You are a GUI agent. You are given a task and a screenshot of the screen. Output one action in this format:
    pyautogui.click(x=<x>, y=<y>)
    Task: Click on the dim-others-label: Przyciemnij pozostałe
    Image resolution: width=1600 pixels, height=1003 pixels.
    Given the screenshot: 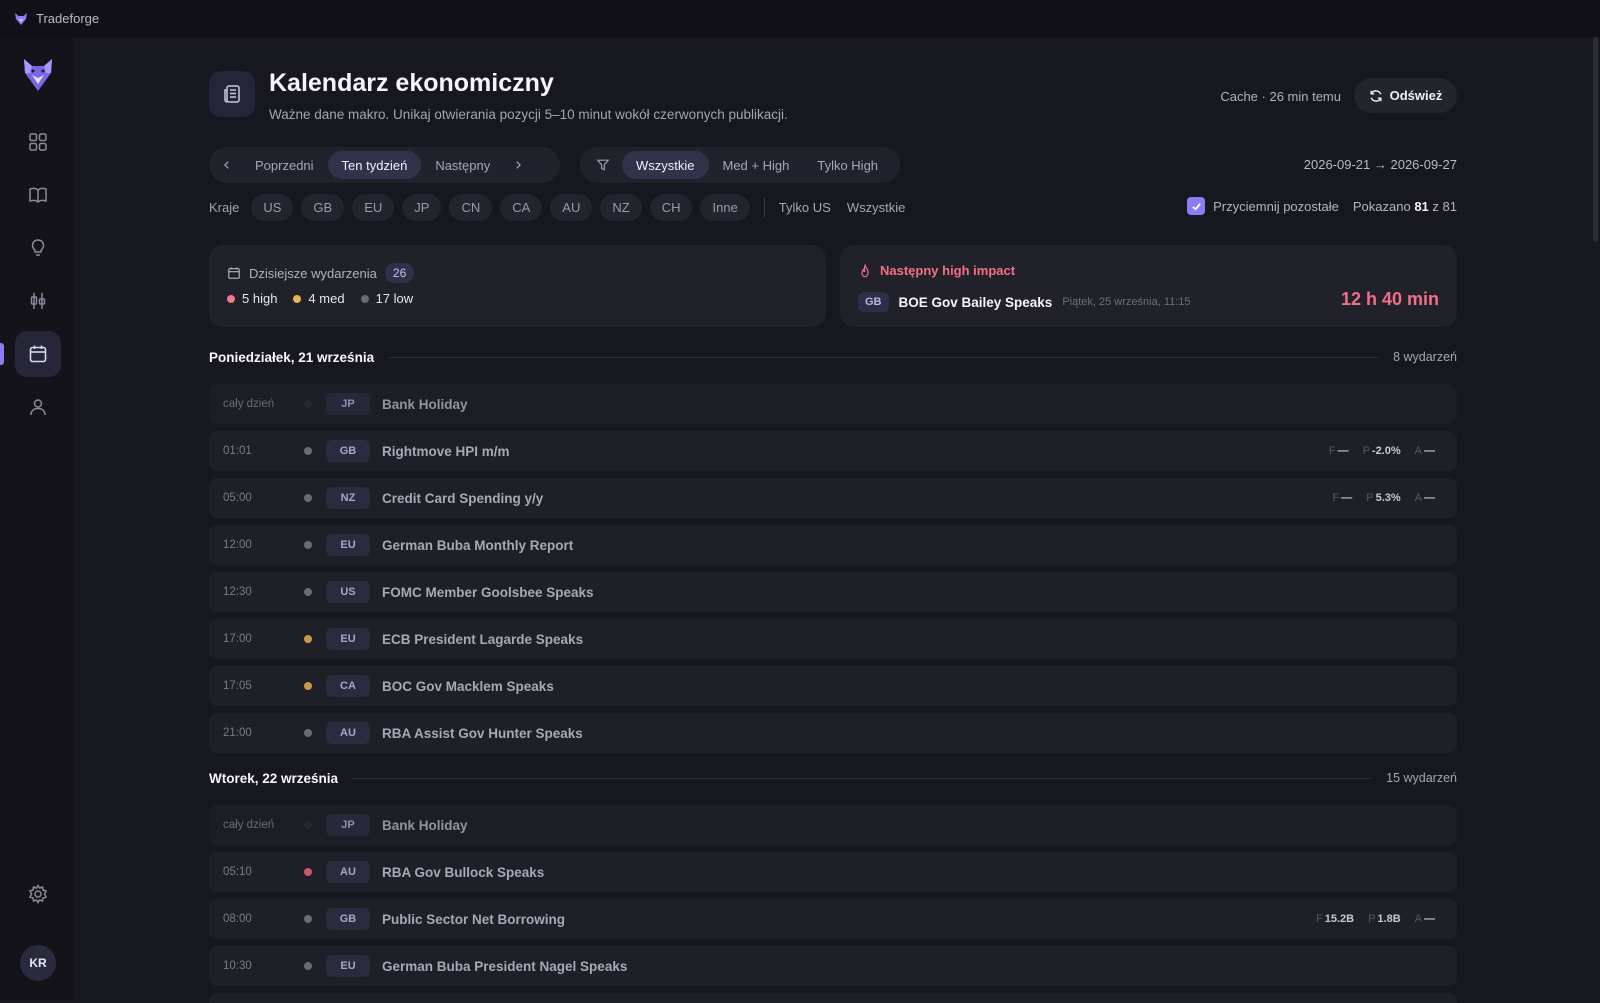 What is the action you would take?
    pyautogui.click(x=1276, y=206)
    